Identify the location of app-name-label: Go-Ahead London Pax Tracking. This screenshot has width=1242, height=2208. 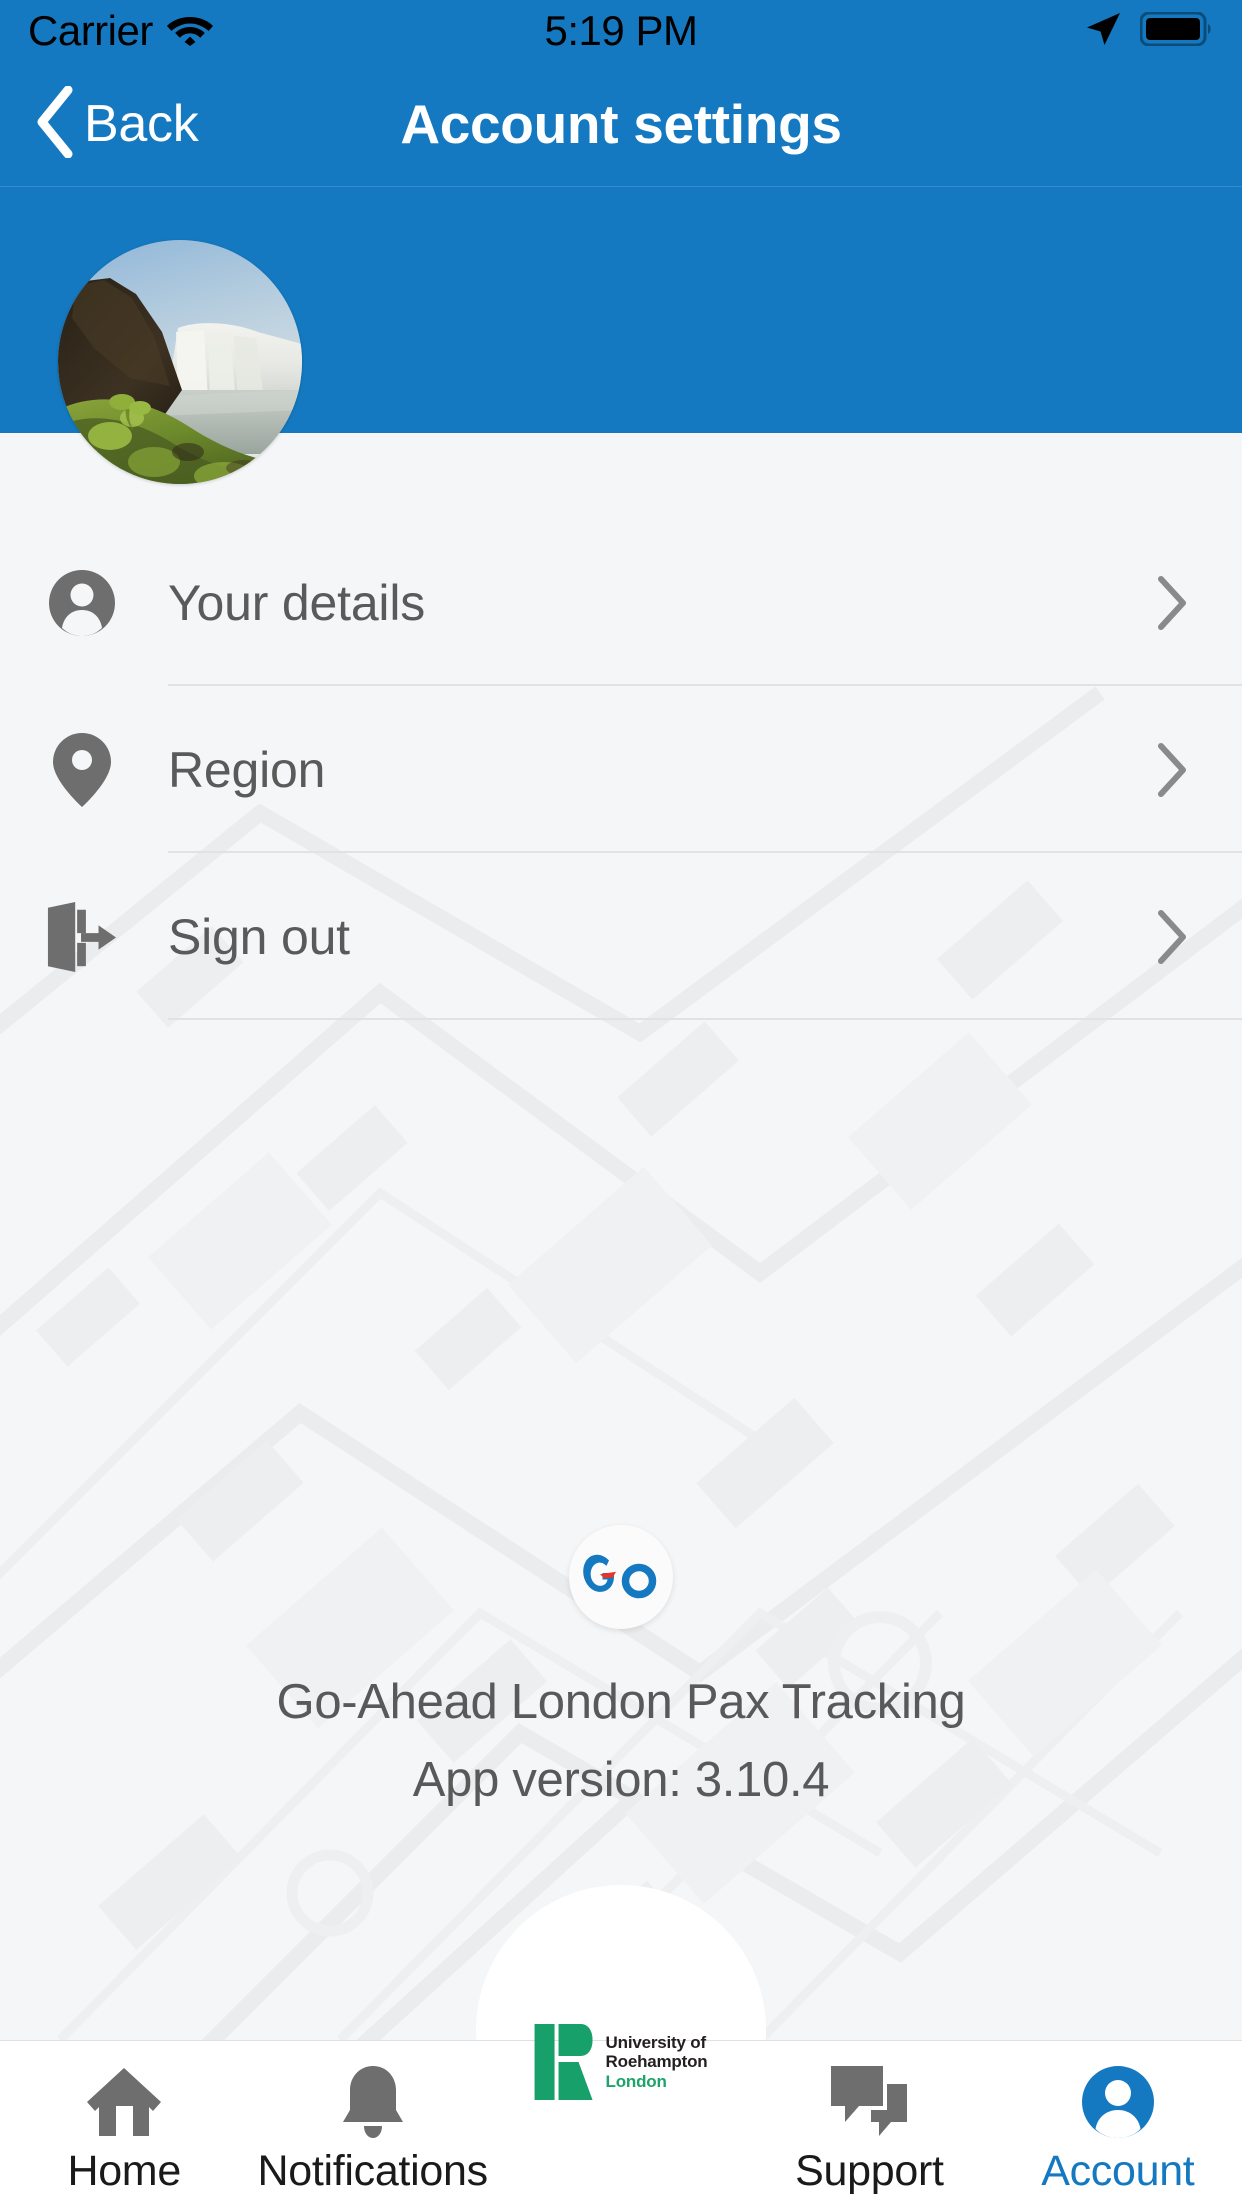
(621, 1702).